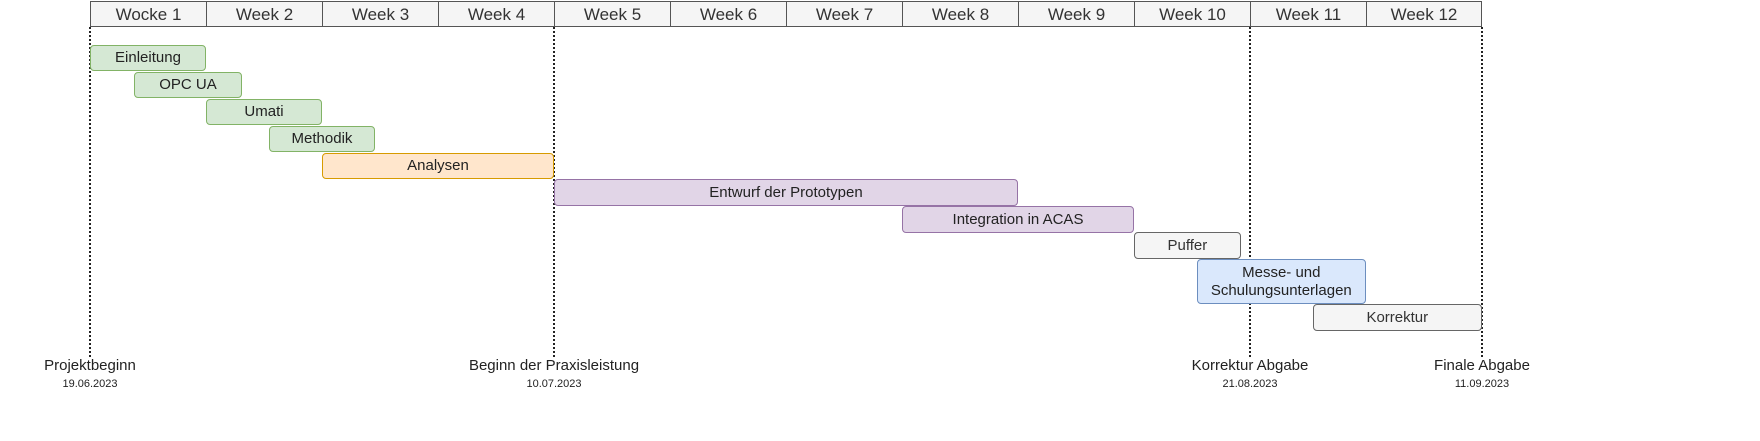 The width and height of the screenshot is (1760, 441). I want to click on week-header: Week 9, so click(1076, 14).